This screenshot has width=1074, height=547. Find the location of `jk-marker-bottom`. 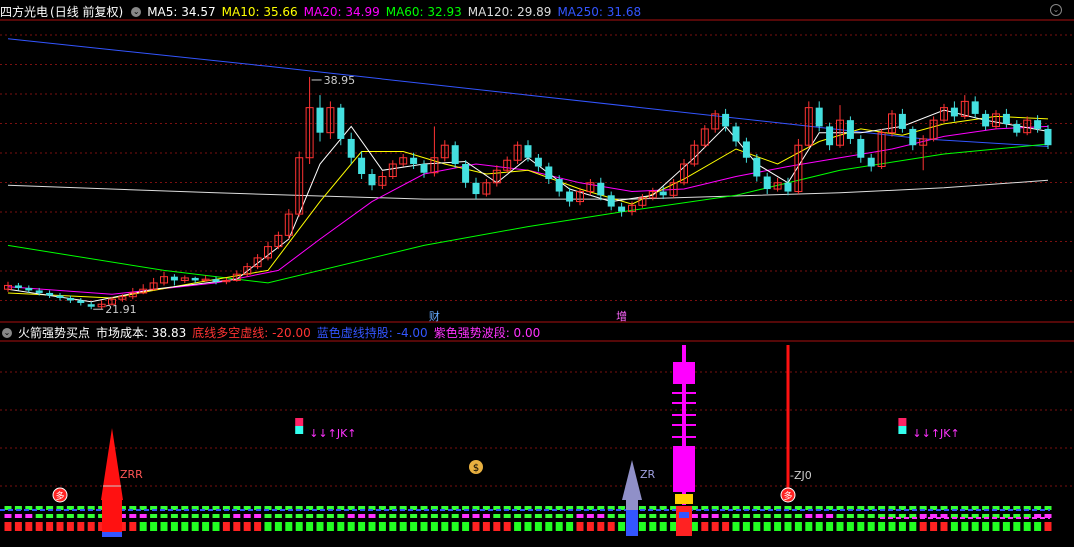

jk-marker-bottom is located at coordinates (902, 430).